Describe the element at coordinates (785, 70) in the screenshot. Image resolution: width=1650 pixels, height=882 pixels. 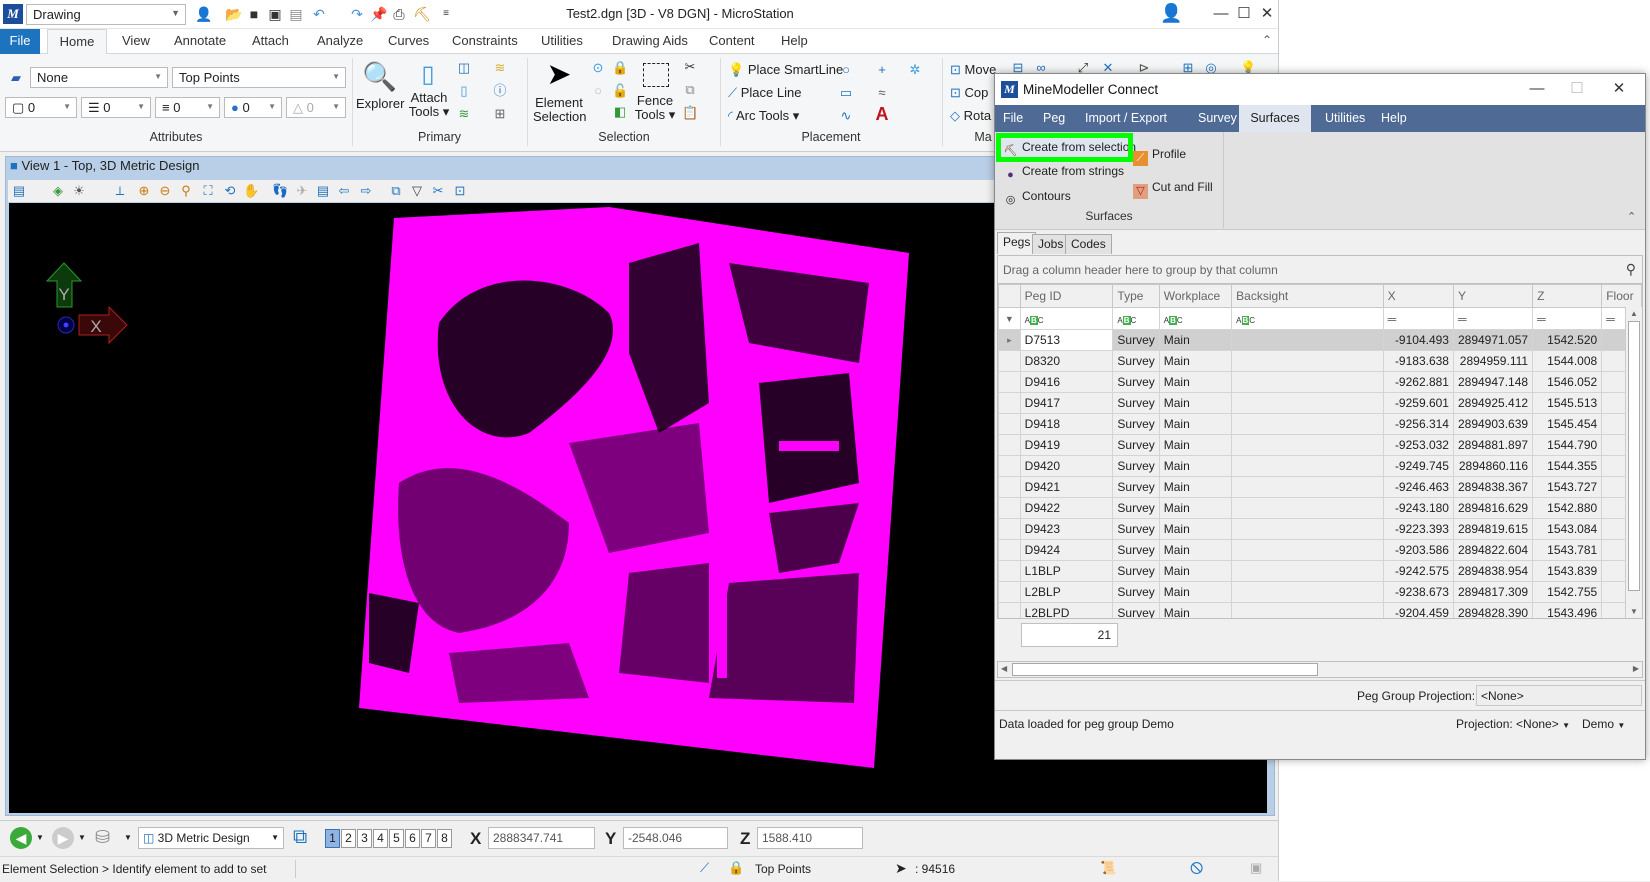
I see `place-smartline-button: 💡 Place SmartLine` at that location.